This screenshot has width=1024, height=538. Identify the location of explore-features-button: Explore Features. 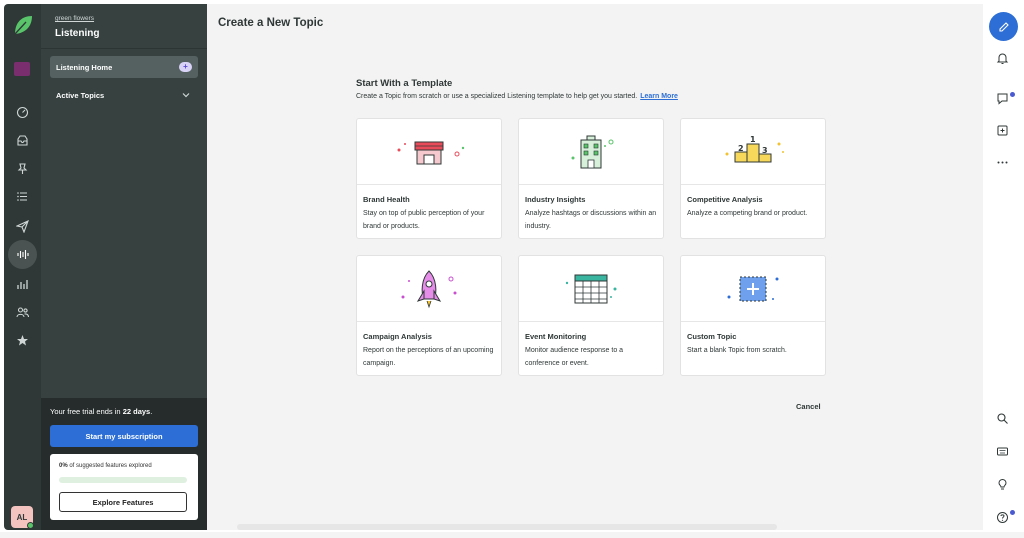
(123, 502).